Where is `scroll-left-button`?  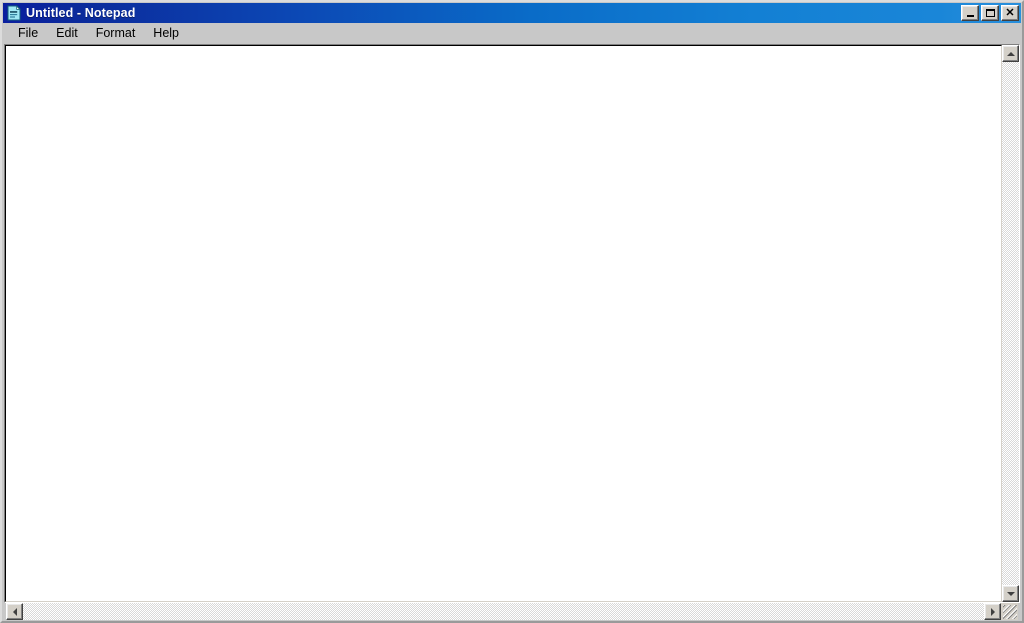 scroll-left-button is located at coordinates (14, 611).